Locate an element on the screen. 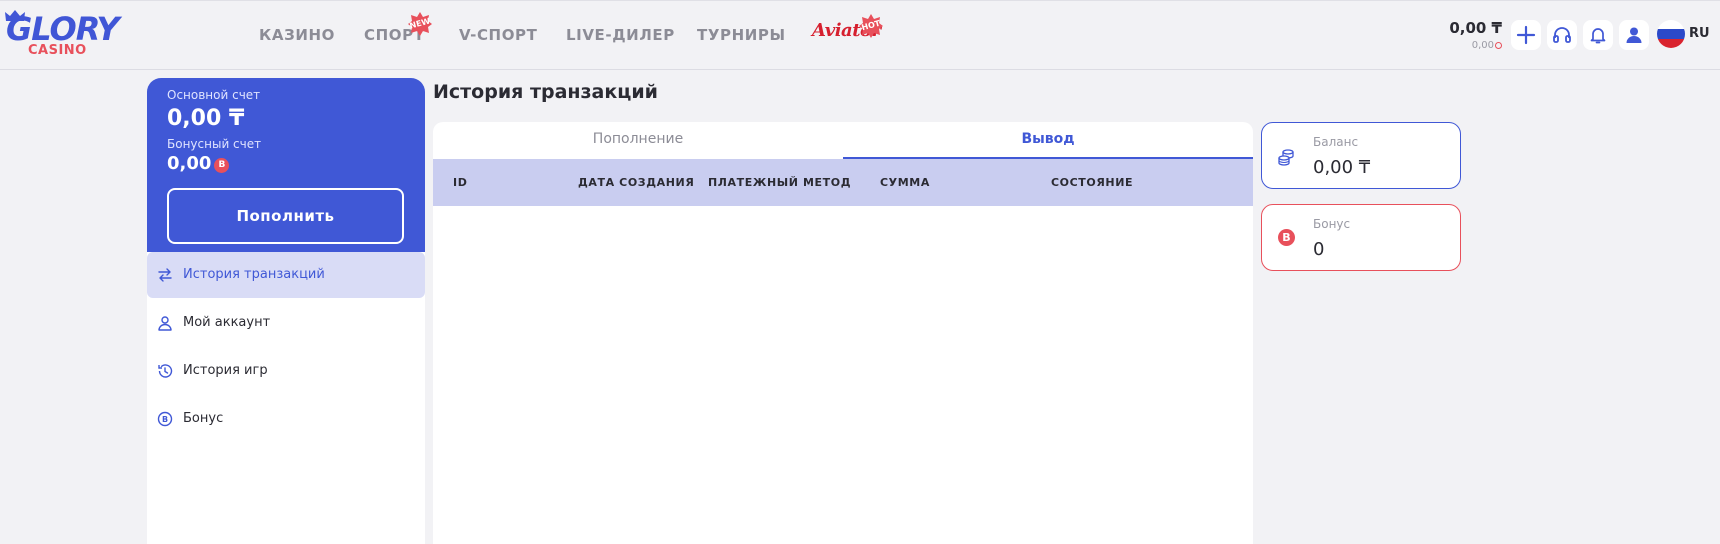 The image size is (1720, 544). profile-button is located at coordinates (1634, 35).